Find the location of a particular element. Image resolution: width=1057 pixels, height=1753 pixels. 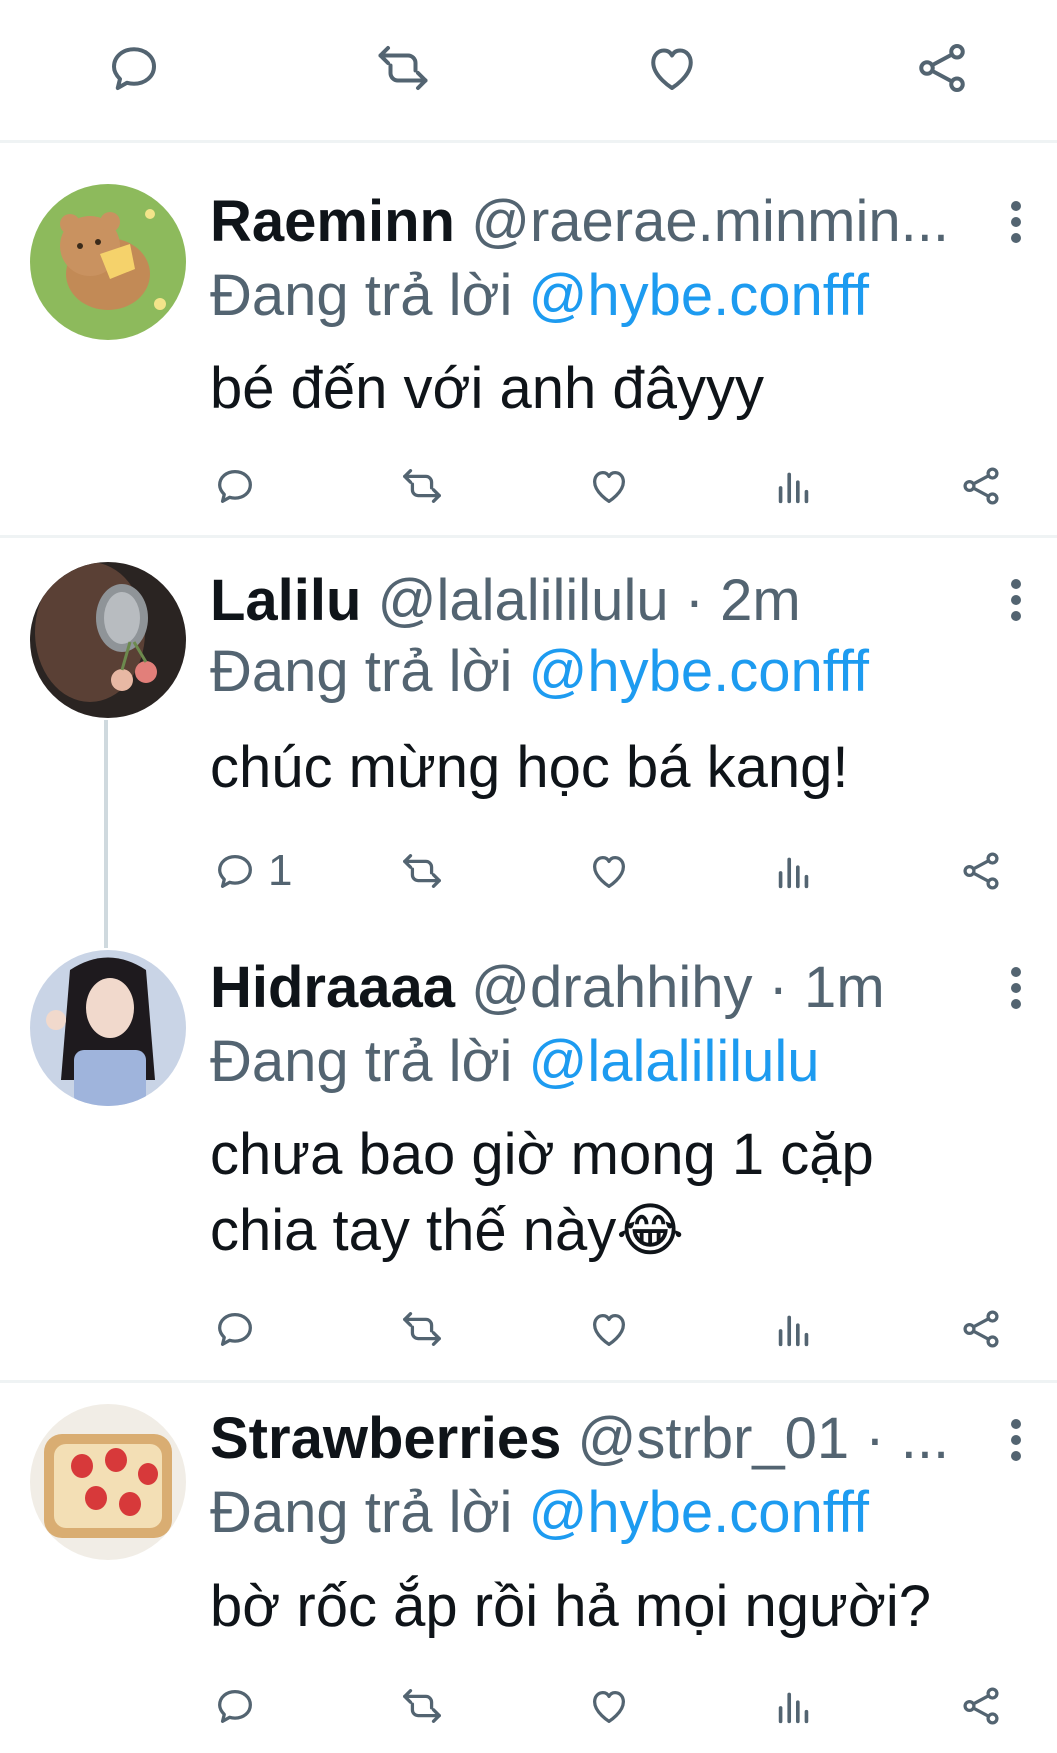

tweet-text: chúc mừng học bá kang! is located at coordinates (529, 767).